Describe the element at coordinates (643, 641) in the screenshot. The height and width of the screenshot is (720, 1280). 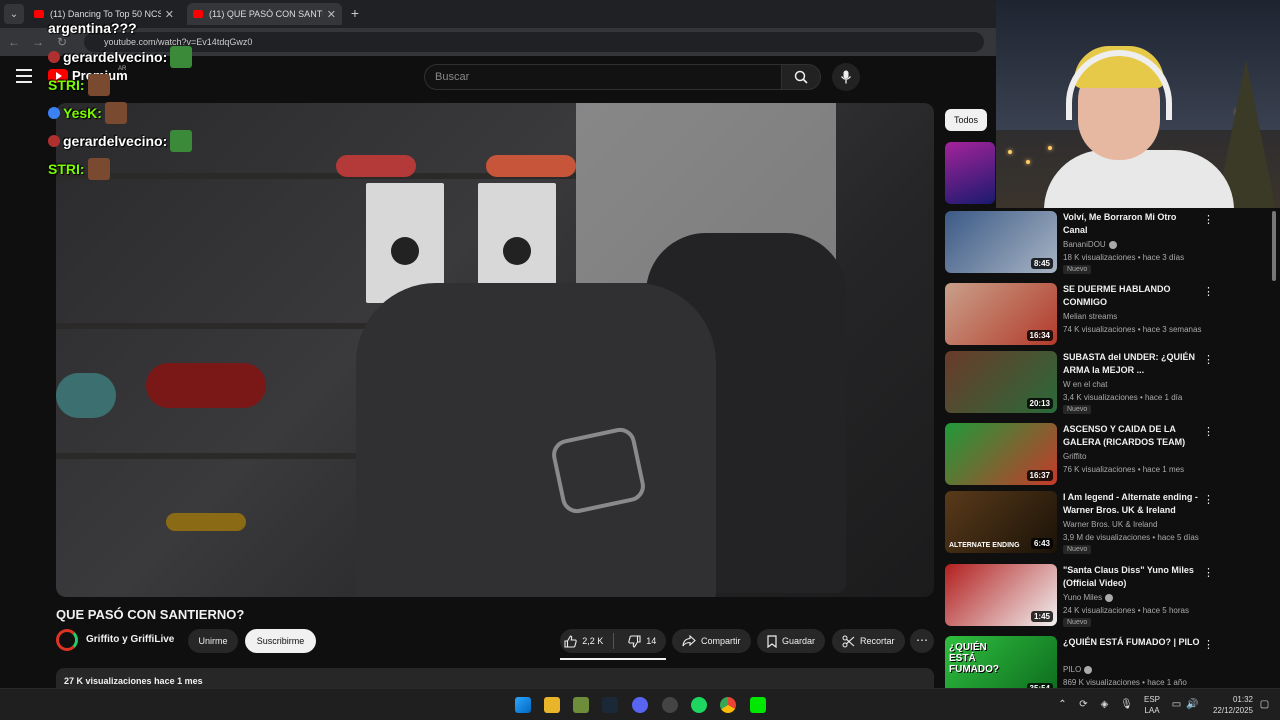
I see `dislike-button: 14` at that location.